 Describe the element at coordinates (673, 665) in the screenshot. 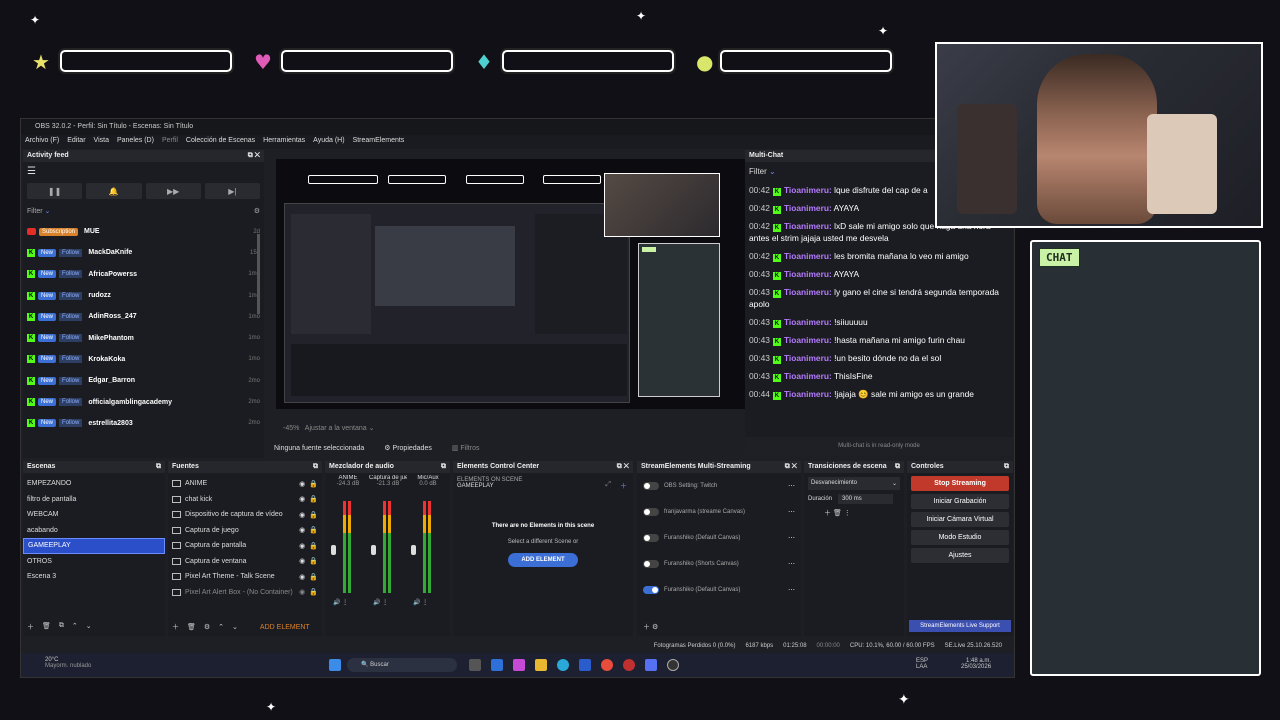

I see `obs-icon` at that location.